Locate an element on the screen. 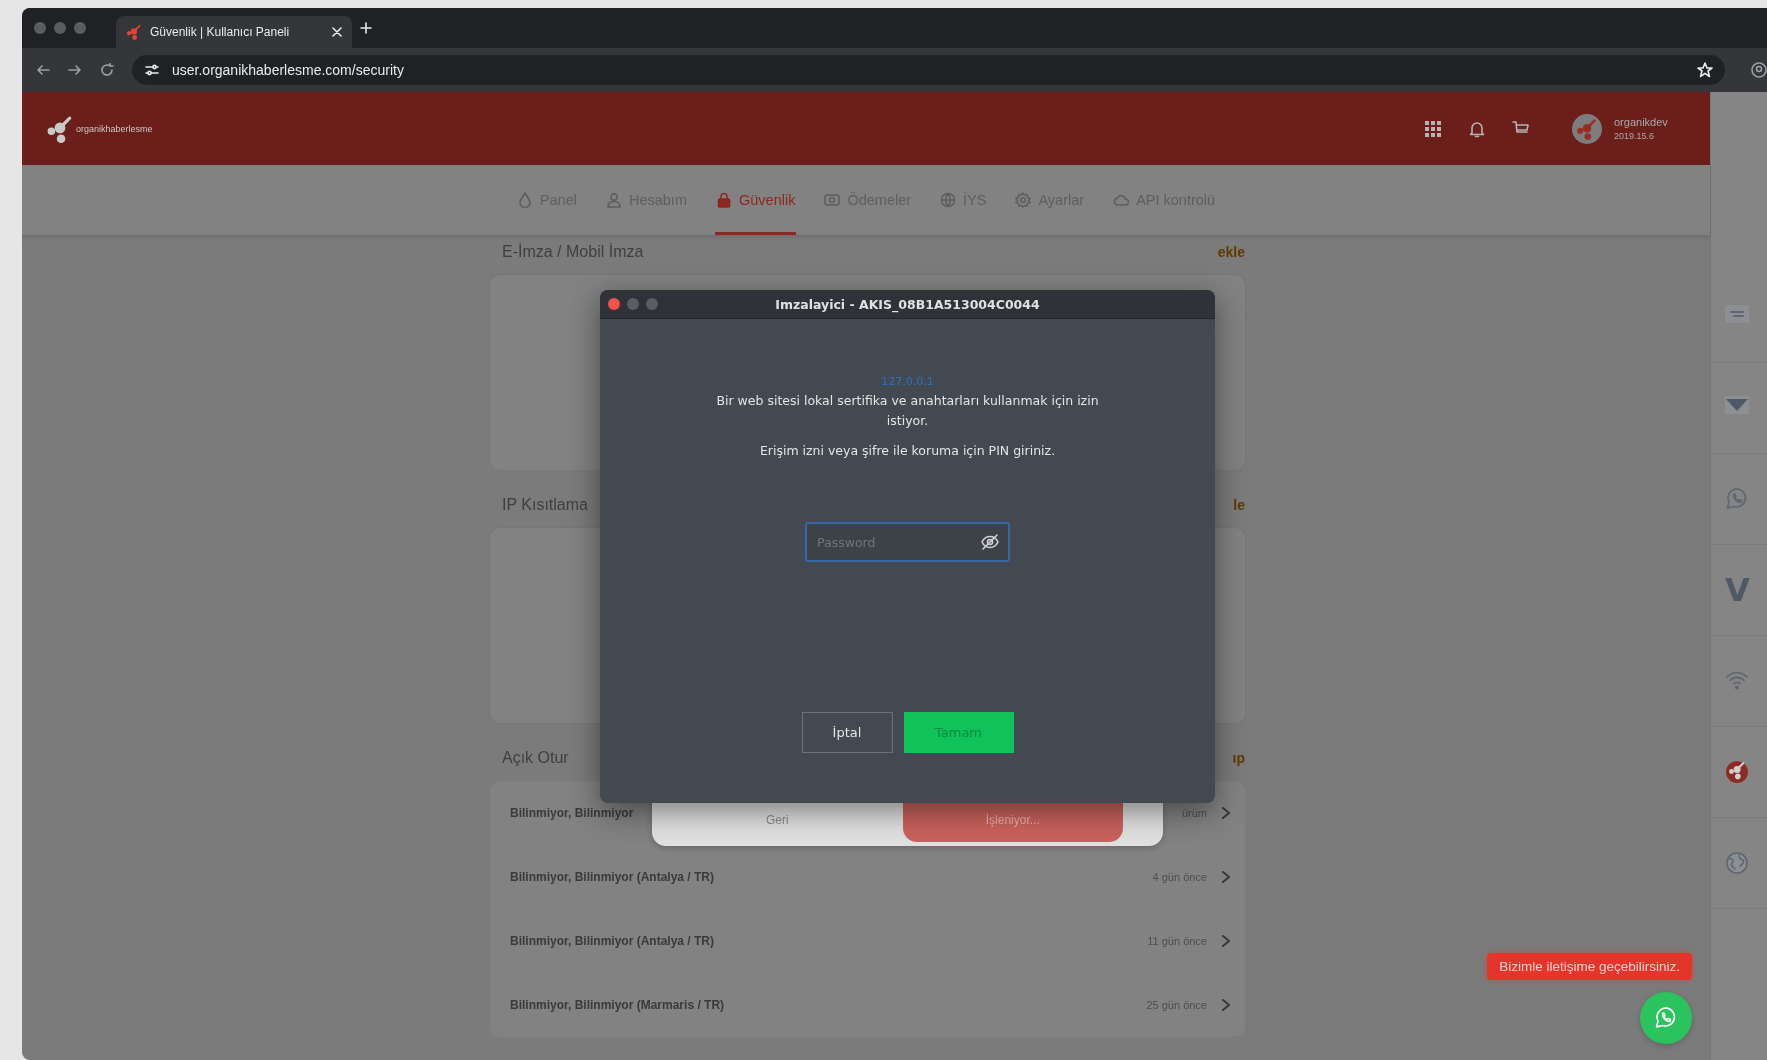 This screenshot has width=1767, height=1060. back-icon is located at coordinates (43, 70).